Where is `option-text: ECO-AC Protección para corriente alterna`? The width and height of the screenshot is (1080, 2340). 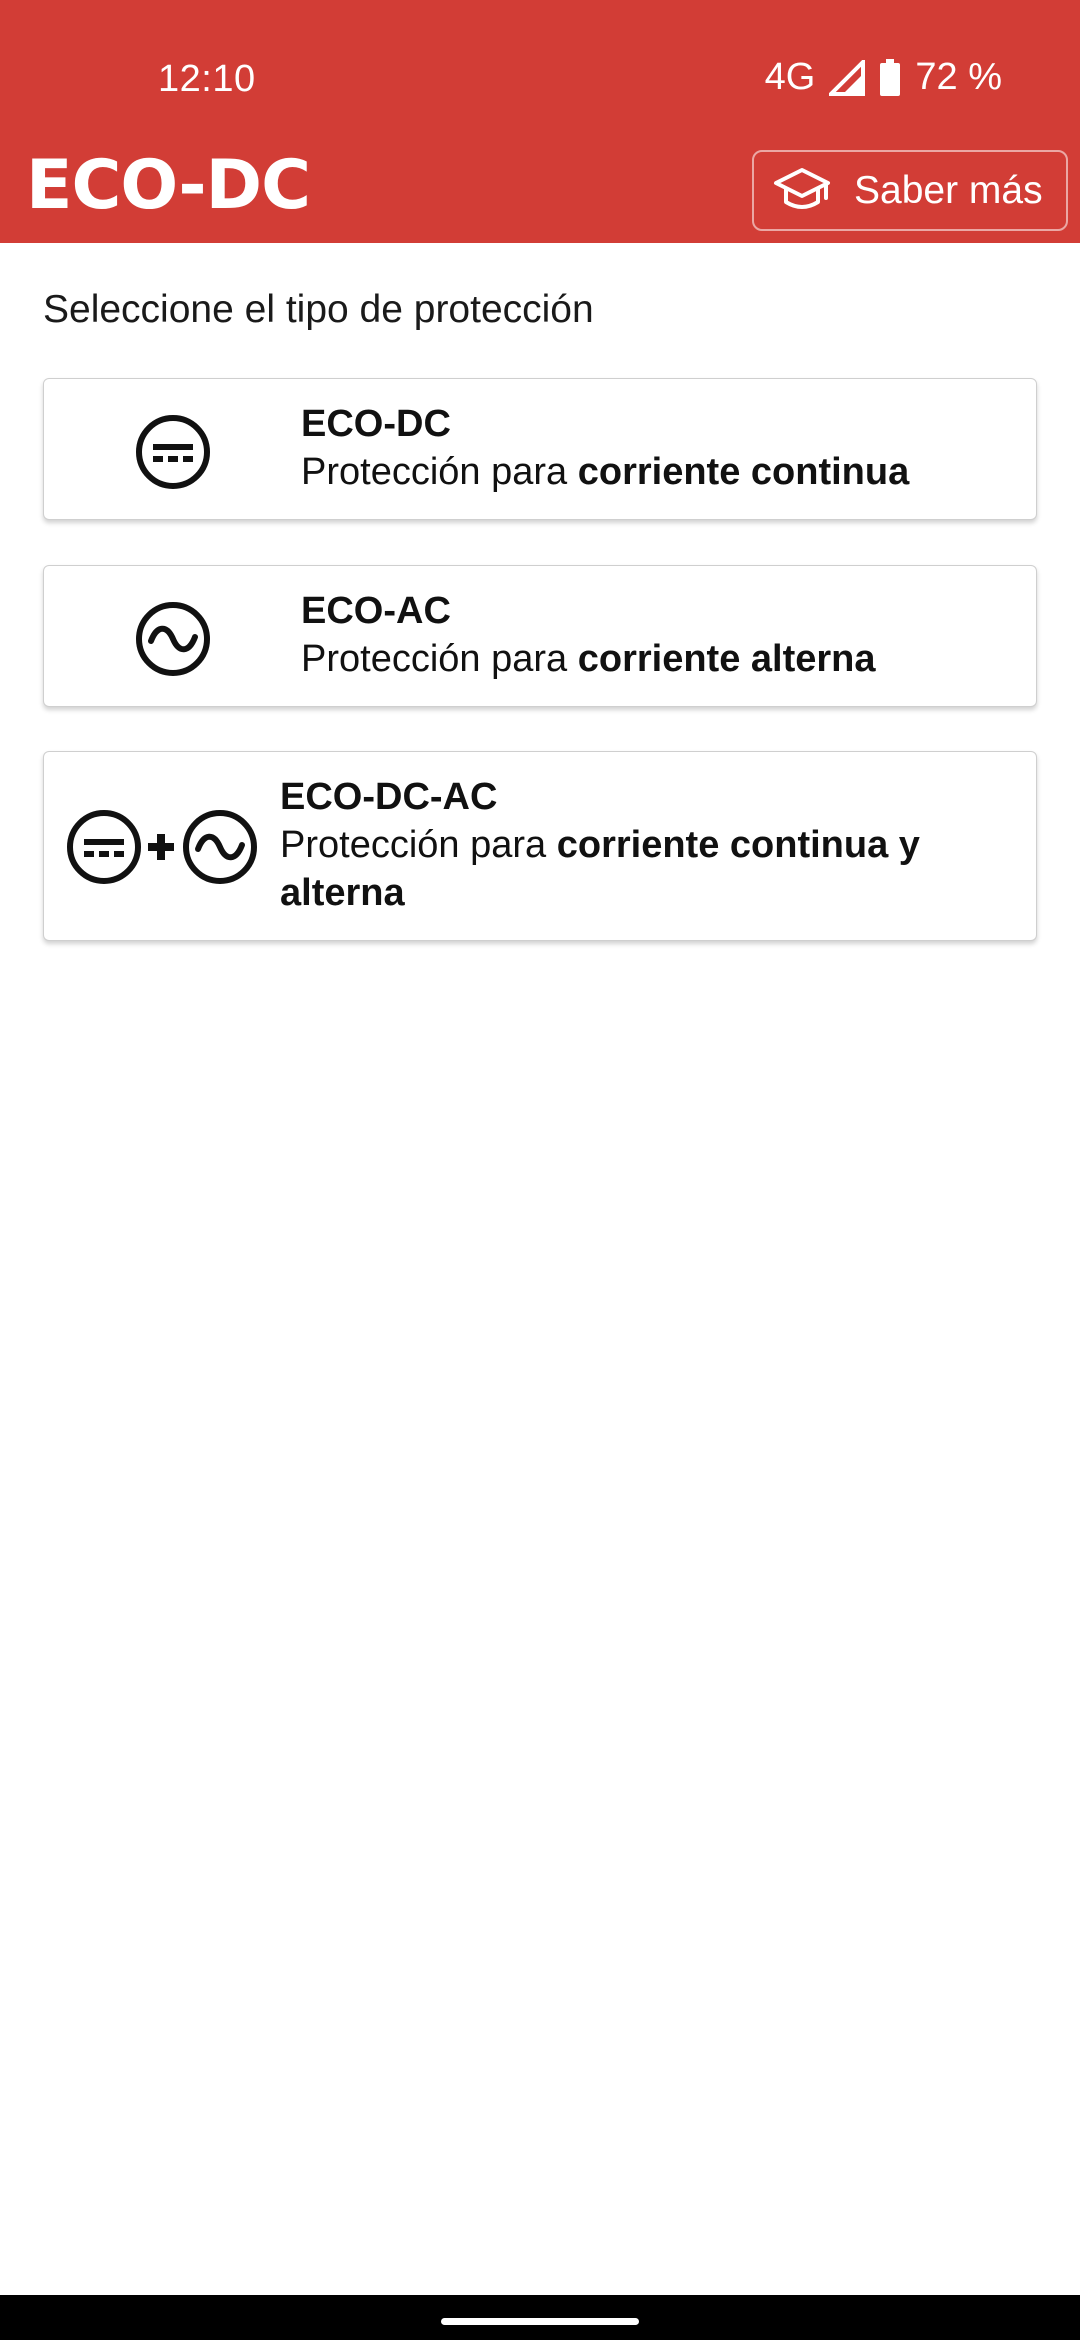
option-text: ECO-AC Protección para corriente alterna is located at coordinates (588, 635).